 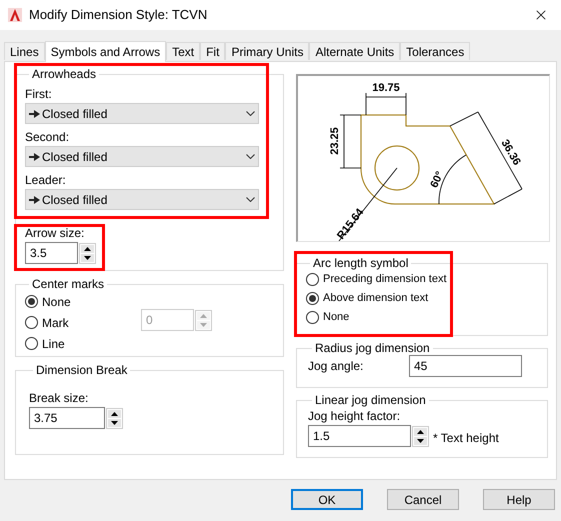 What do you see at coordinates (82, 370) in the screenshot?
I see `group-label: Dimension Break` at bounding box center [82, 370].